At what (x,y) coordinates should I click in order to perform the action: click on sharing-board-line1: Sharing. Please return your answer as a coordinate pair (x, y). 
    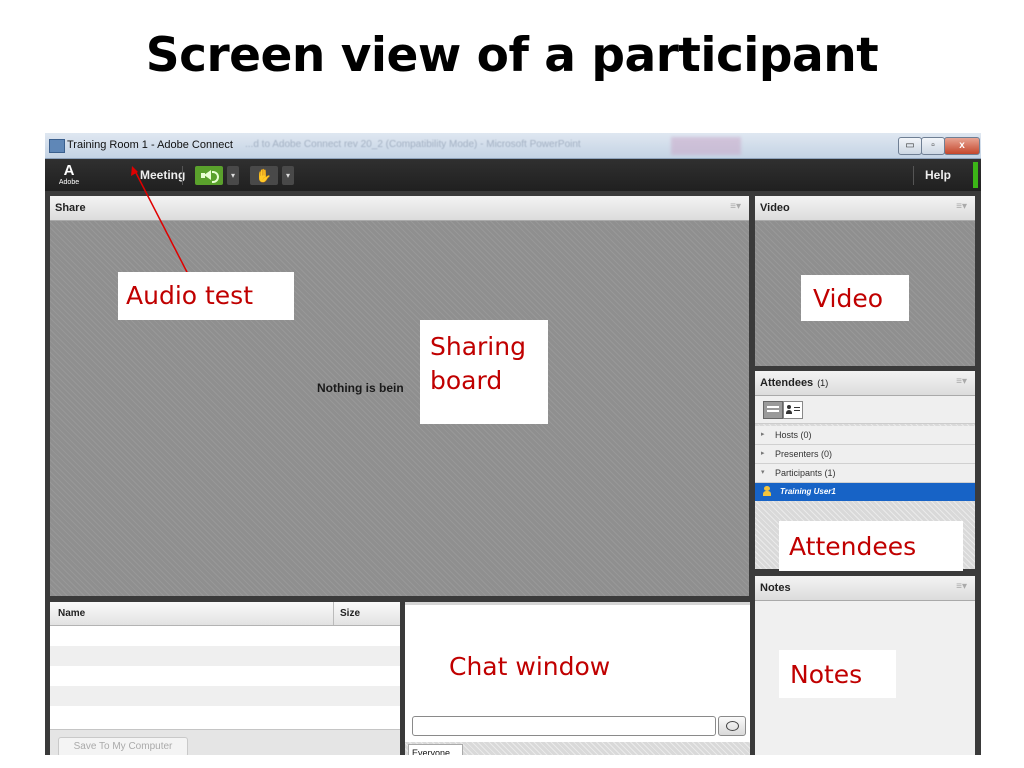
    Looking at the image, I should click on (478, 346).